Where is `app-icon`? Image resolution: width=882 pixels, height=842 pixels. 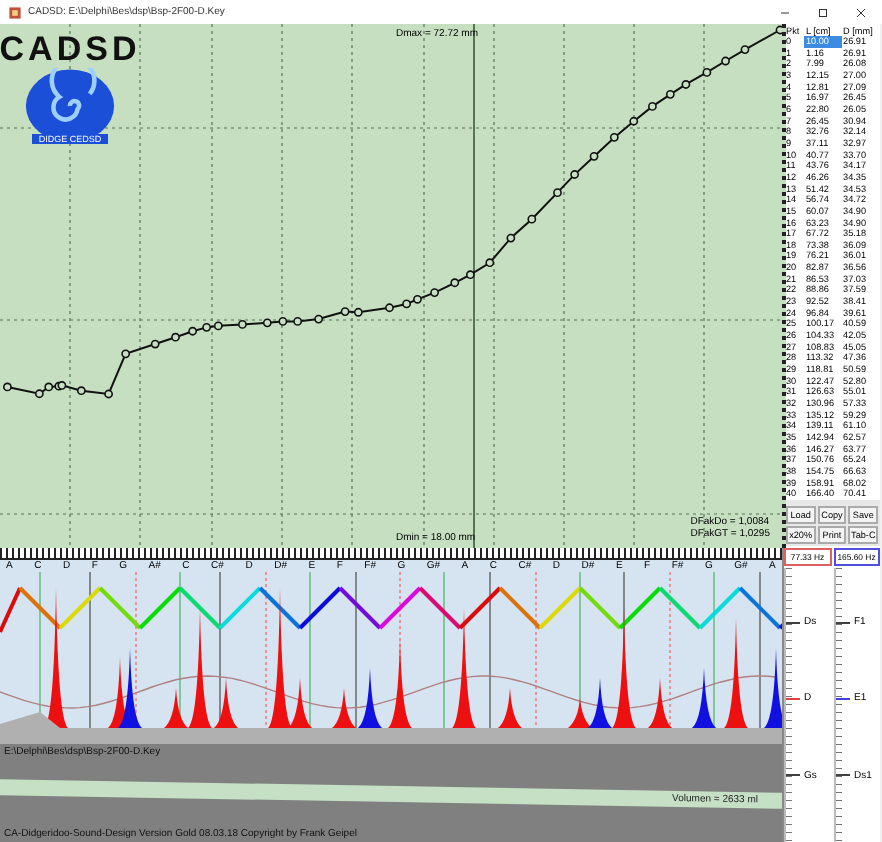 app-icon is located at coordinates (15, 12).